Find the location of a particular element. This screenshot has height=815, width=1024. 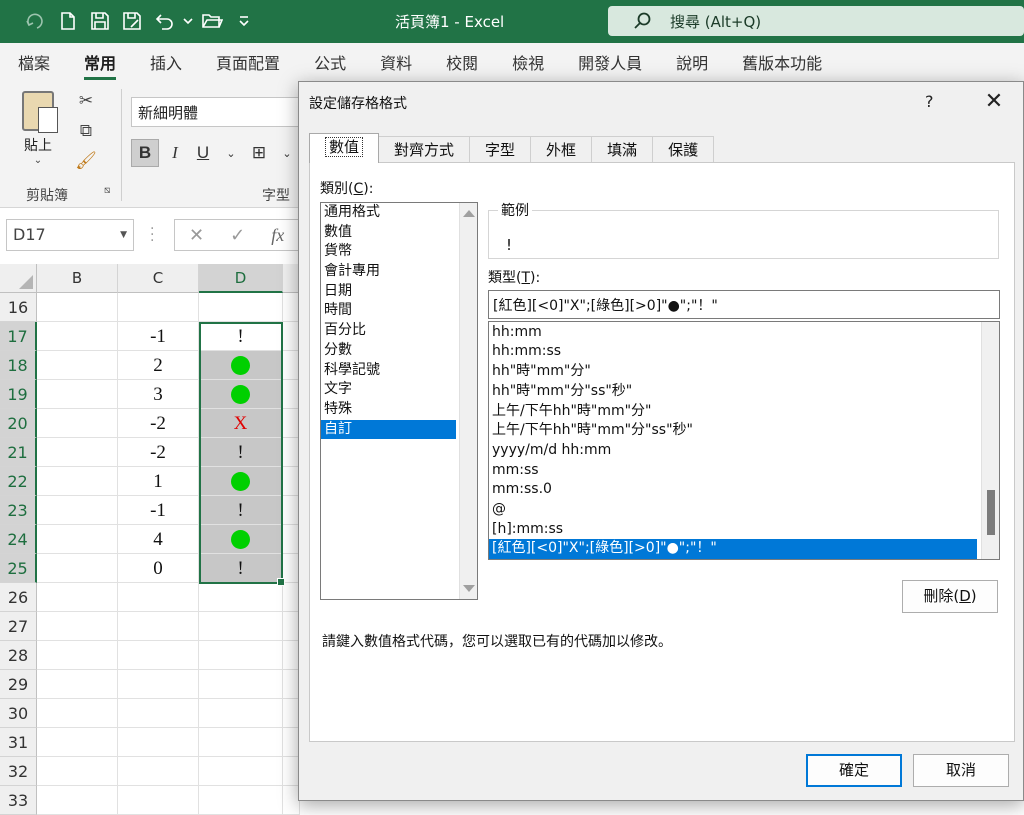

enter-entry-icon: ✓ is located at coordinates (237, 235).